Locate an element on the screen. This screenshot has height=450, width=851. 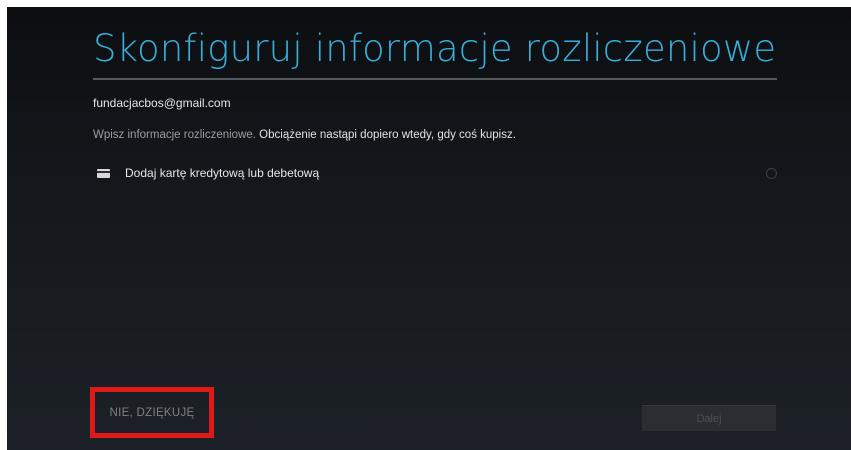
page-title: Skonfiguruj informacje rozliczeniowe is located at coordinates (435, 48).